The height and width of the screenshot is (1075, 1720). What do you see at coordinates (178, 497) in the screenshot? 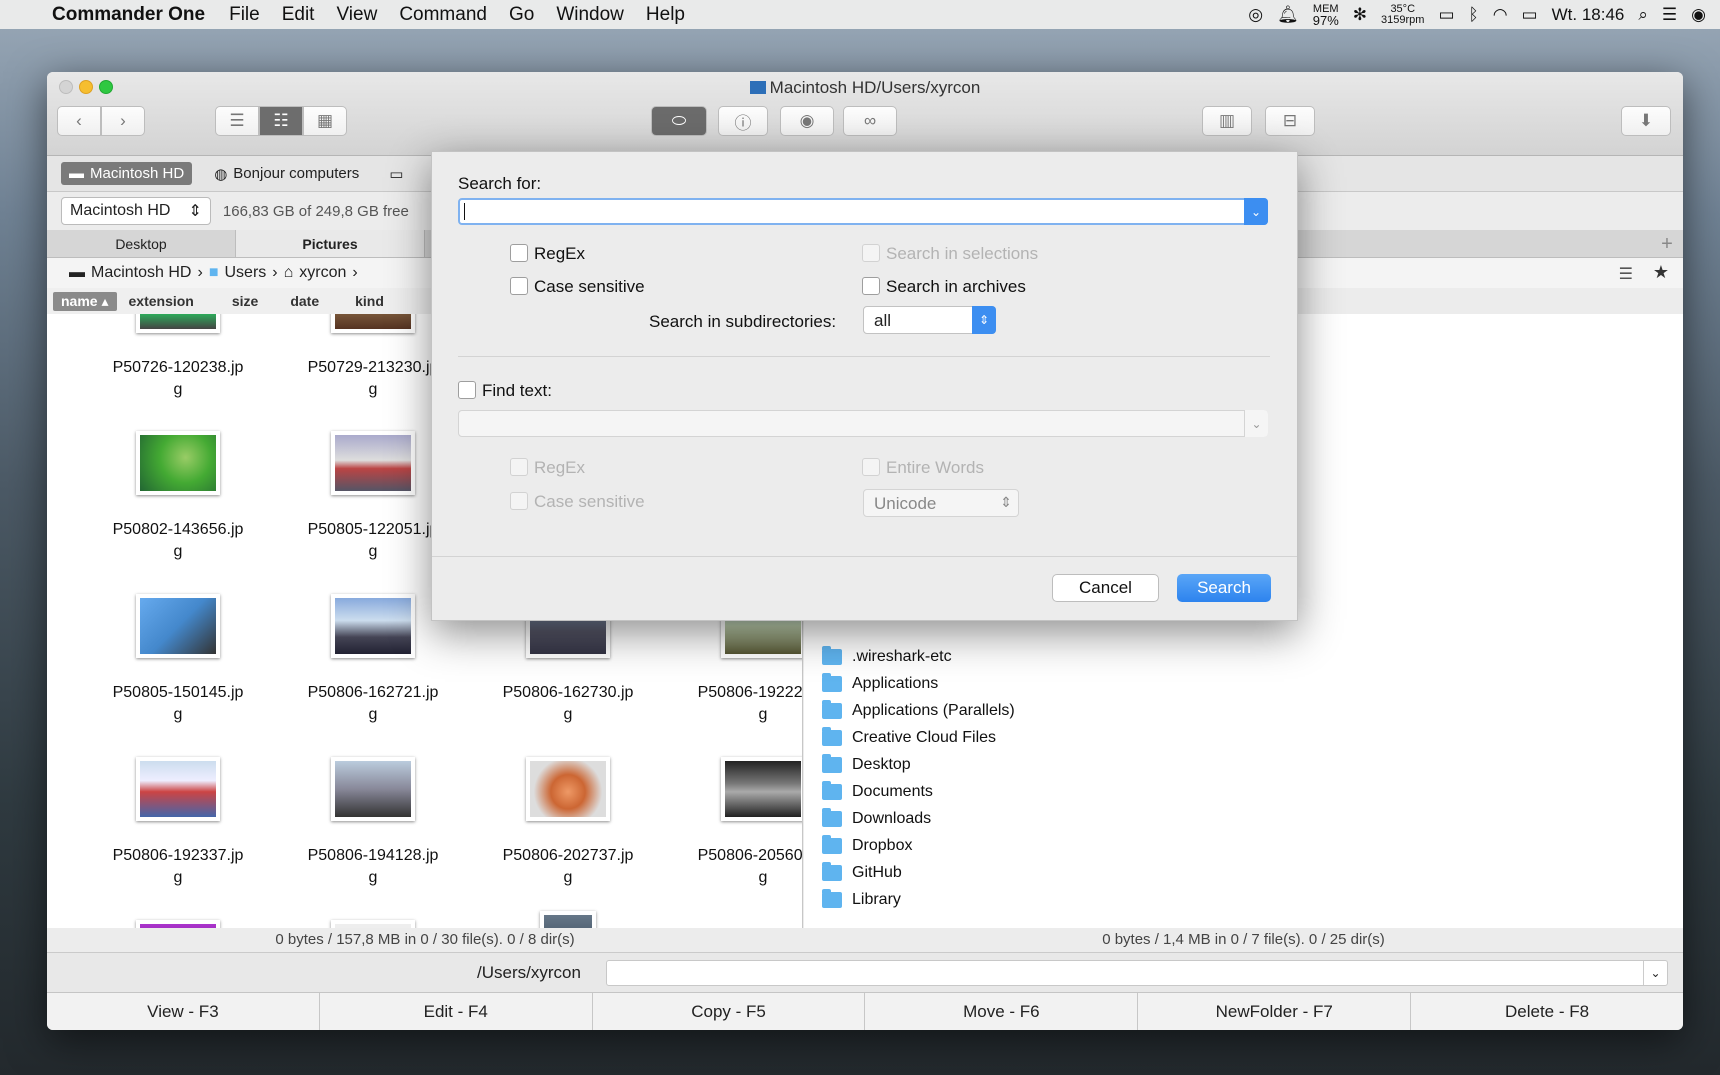
I see `file-thumbnail: P50802-143656.jp g` at bounding box center [178, 497].